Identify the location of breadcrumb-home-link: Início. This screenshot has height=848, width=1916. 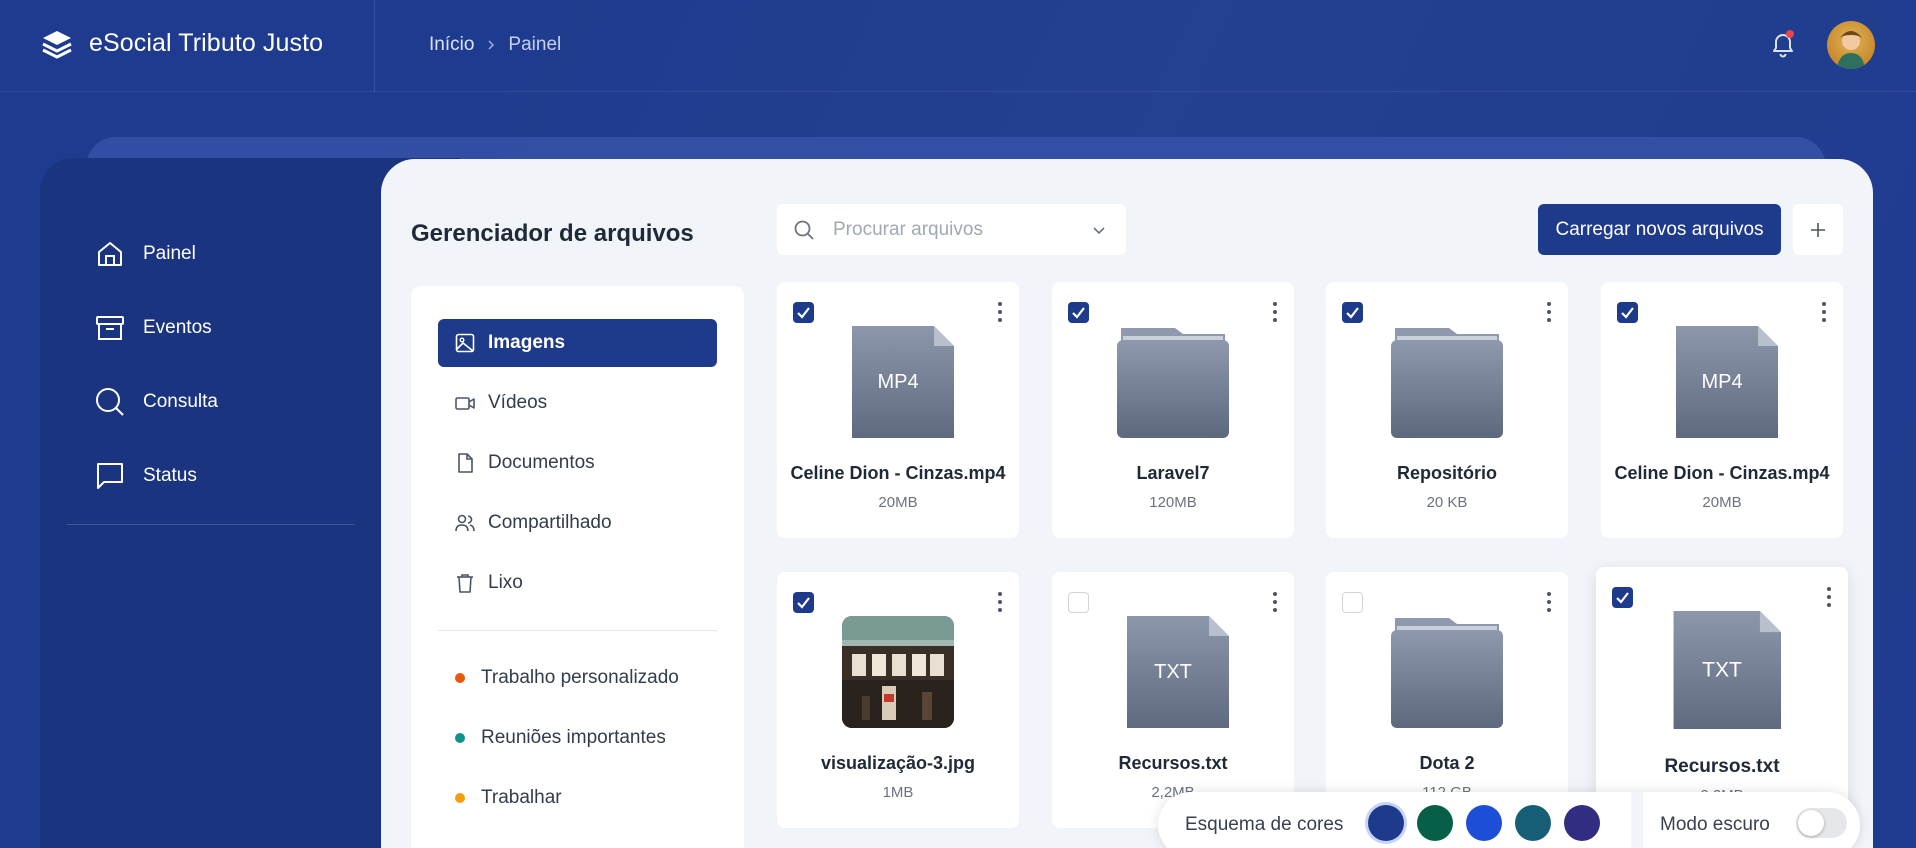
(451, 45).